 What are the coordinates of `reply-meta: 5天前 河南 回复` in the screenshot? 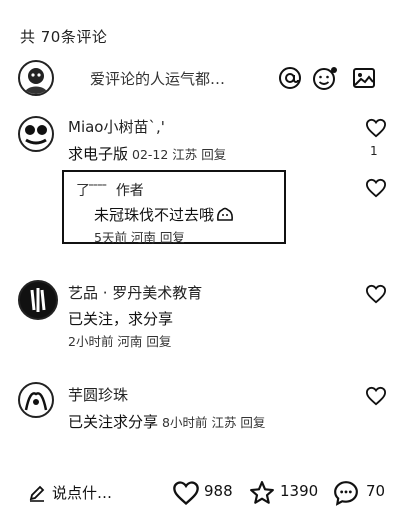 It's located at (139, 236).